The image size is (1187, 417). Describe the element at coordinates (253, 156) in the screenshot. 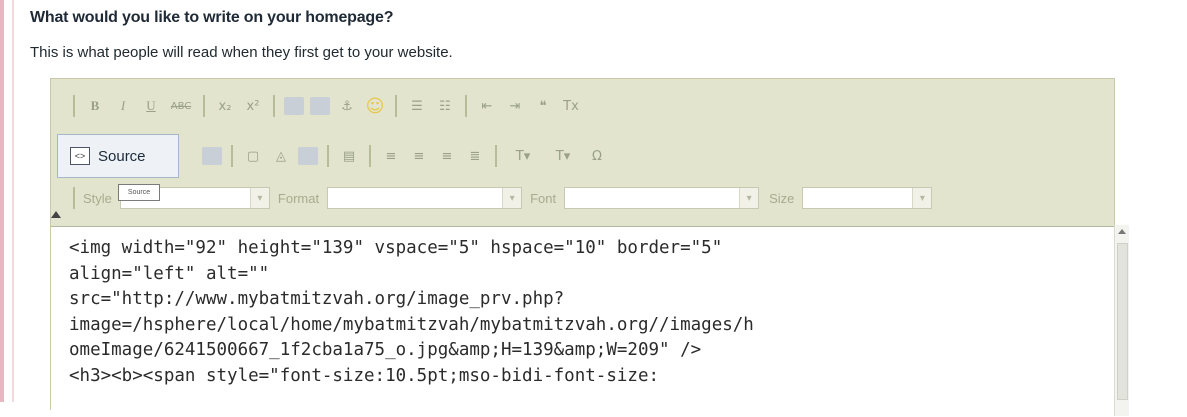

I see `new-page-icon: ▢` at that location.